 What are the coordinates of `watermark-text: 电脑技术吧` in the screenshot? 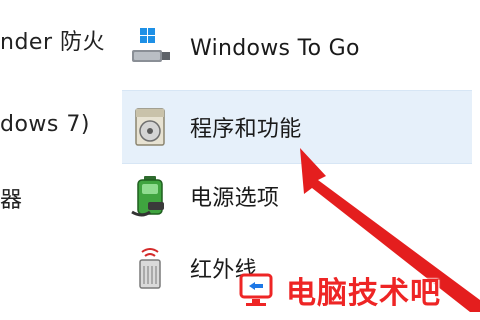 It's located at (363, 293).